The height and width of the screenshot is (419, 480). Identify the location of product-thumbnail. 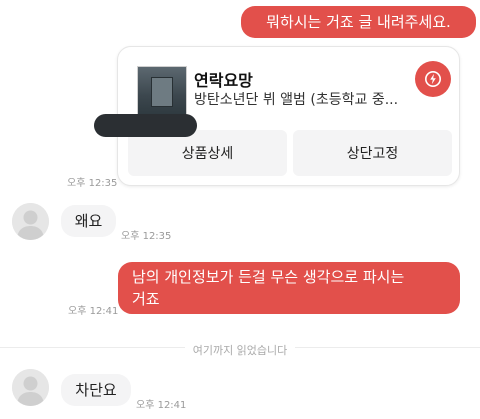
(162, 91).